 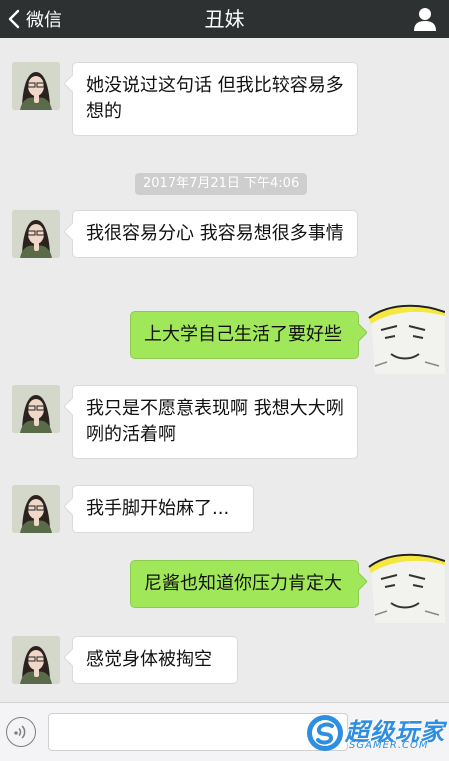 I want to click on message-input, so click(x=198, y=732).